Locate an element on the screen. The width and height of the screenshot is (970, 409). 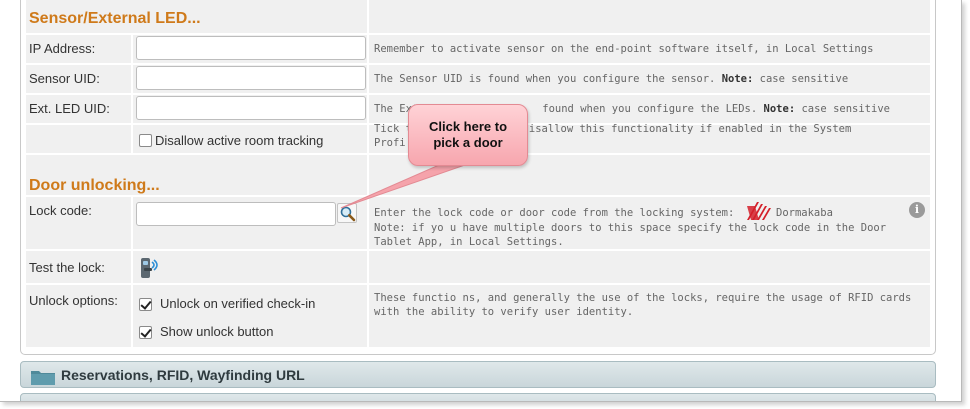
callout-pointer is located at coordinates (413, 183).